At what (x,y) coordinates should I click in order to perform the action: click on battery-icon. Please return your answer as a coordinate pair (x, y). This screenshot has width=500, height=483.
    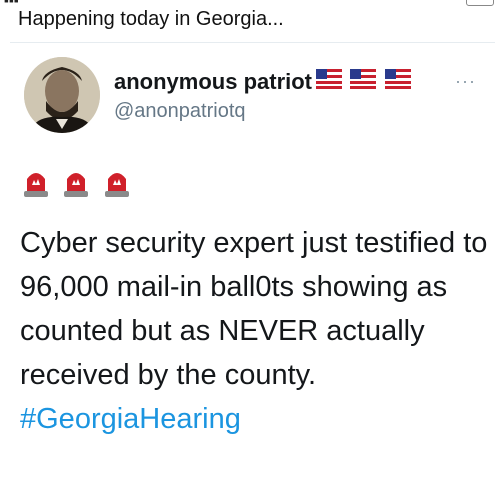
    Looking at the image, I should click on (480, 3).